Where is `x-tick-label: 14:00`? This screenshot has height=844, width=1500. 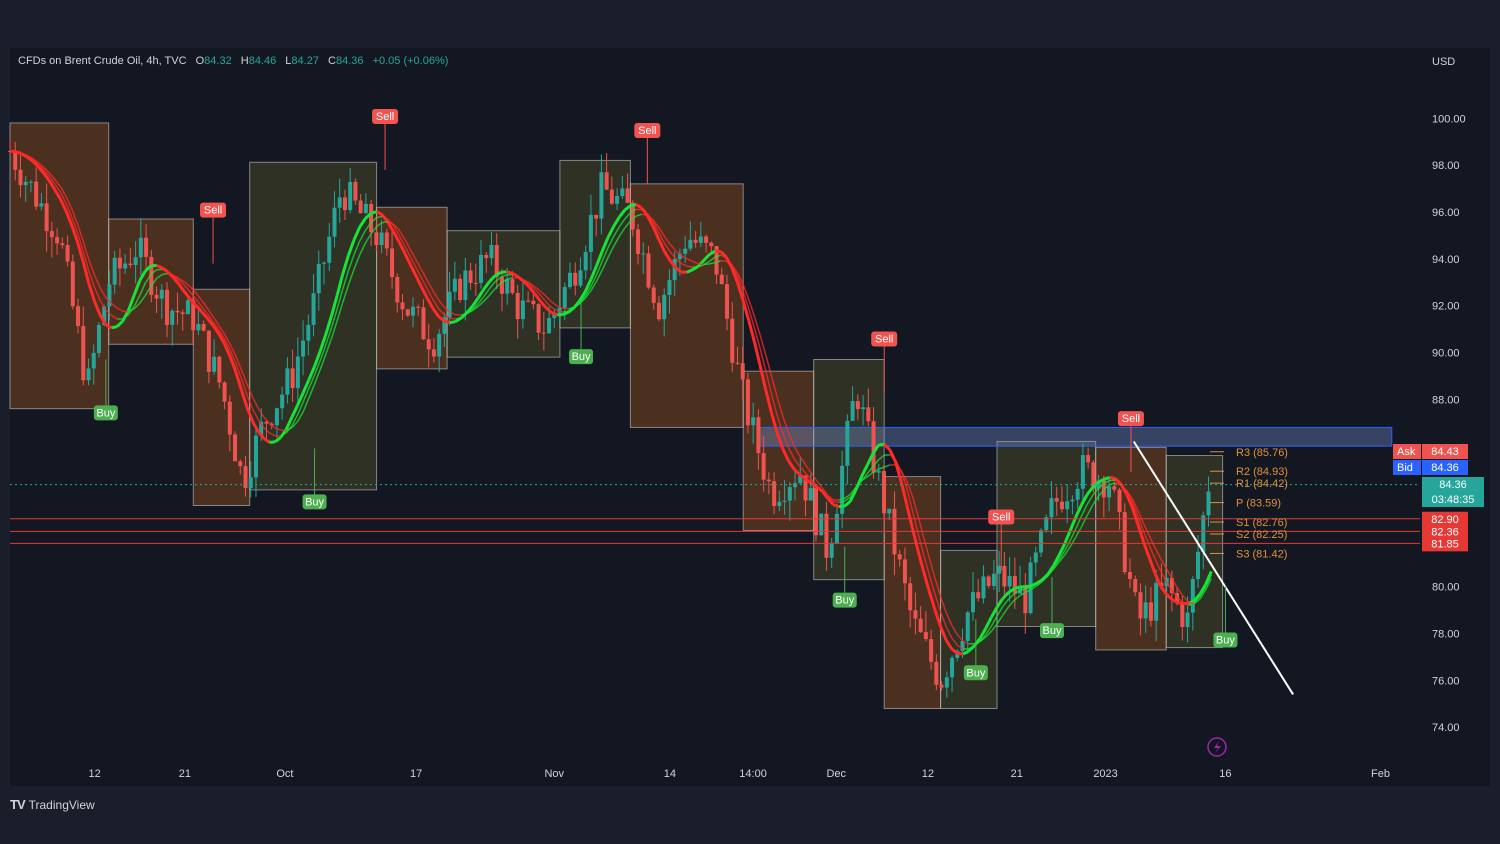 x-tick-label: 14:00 is located at coordinates (753, 774).